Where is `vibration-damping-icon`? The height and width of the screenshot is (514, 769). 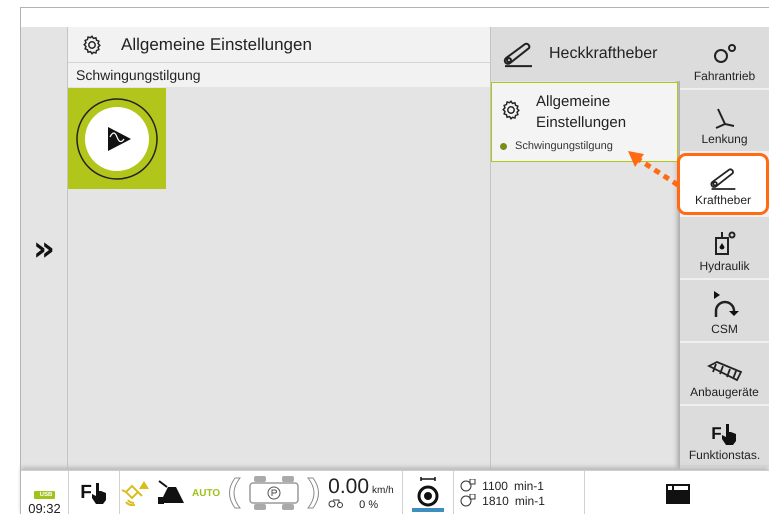 vibration-damping-icon is located at coordinates (117, 138).